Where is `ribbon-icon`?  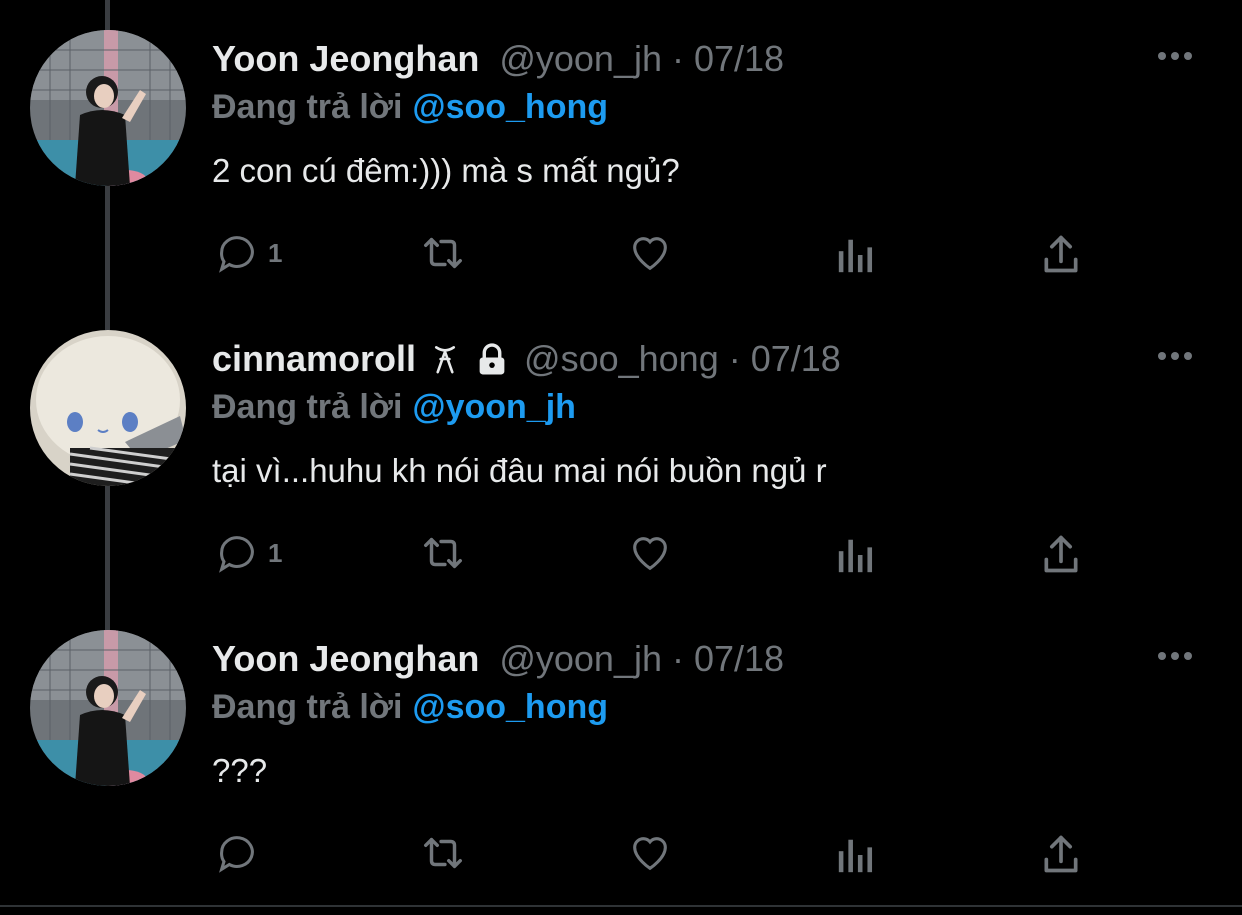 ribbon-icon is located at coordinates (445, 359).